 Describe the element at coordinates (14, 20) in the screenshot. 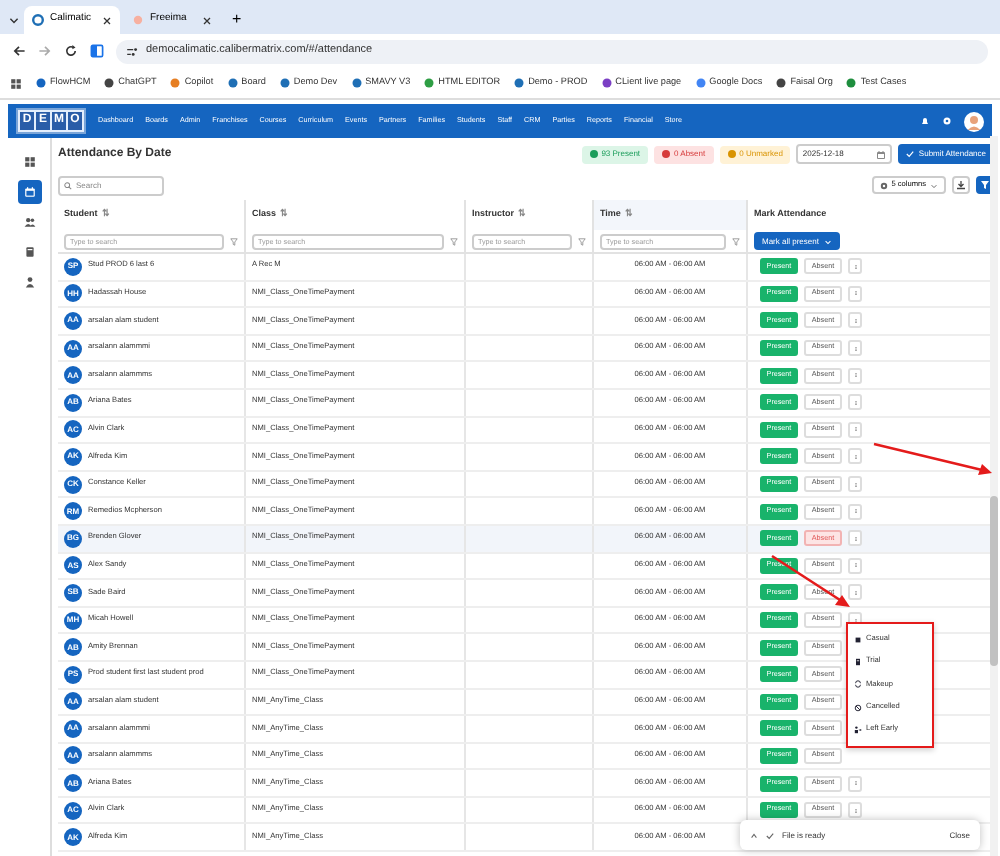

I see `chevron-down-icon` at that location.